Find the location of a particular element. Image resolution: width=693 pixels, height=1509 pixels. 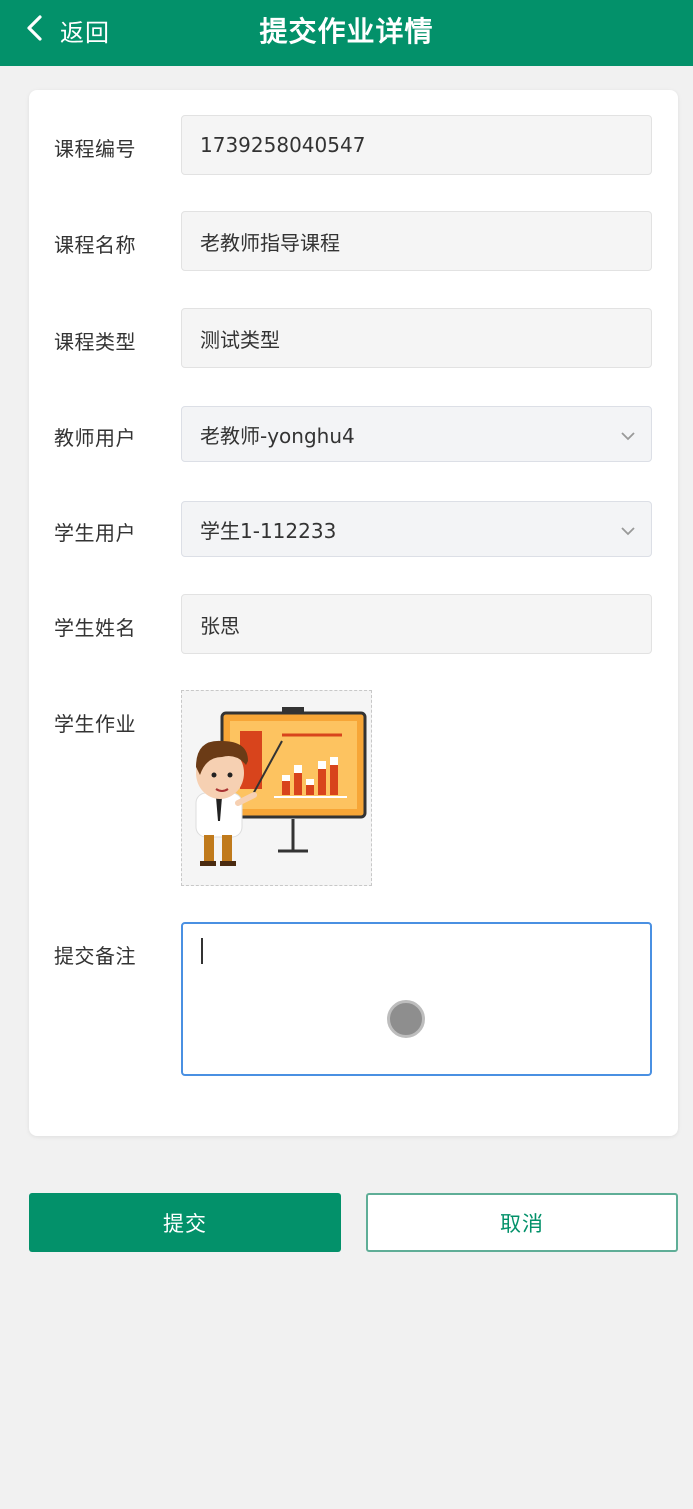

course-name-label: 课程名称 is located at coordinates (95, 245).